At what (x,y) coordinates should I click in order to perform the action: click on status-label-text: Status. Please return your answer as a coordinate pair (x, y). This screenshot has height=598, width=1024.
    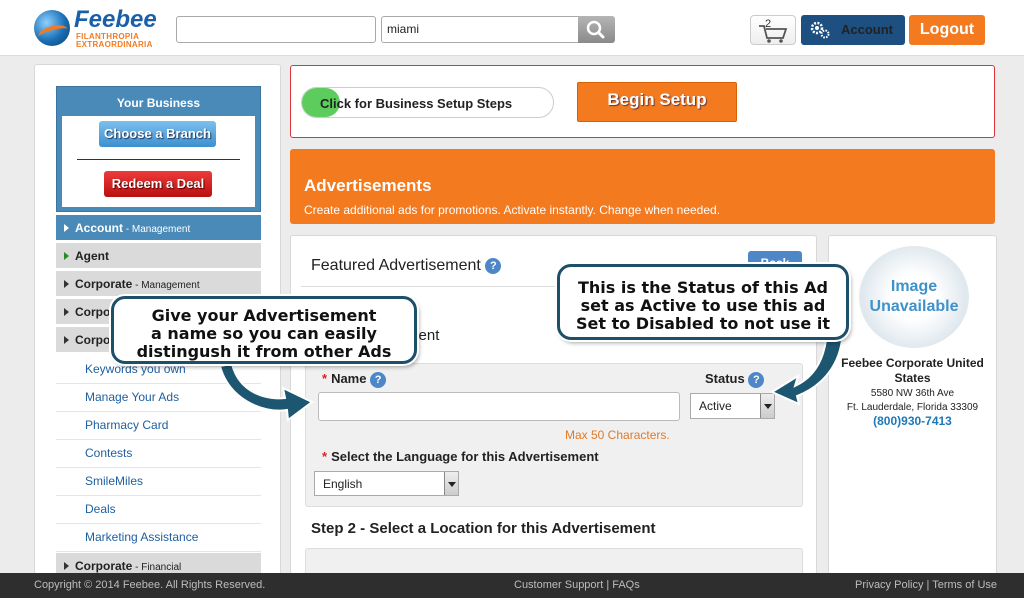
    Looking at the image, I should click on (725, 378).